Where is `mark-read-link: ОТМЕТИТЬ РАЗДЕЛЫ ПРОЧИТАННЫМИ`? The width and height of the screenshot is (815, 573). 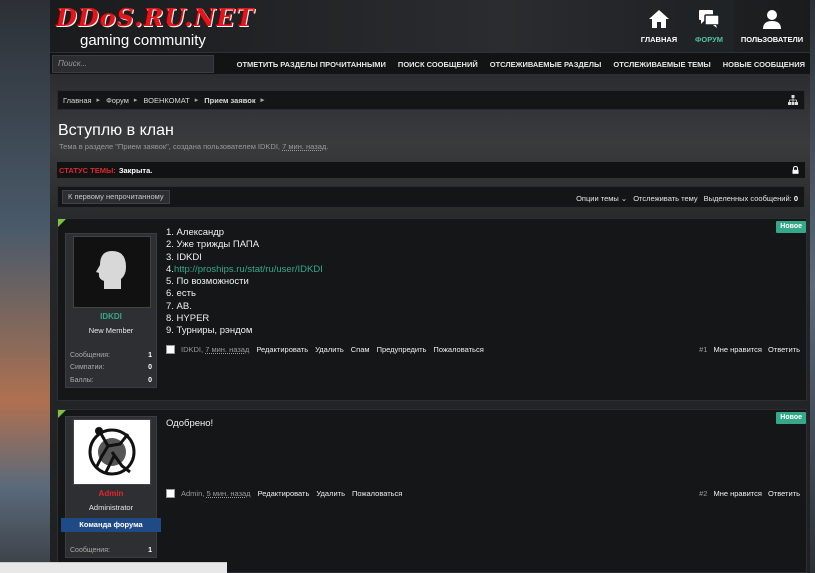
mark-read-link: ОТМЕТИТЬ РАЗДЕЛЫ ПРОЧИТАННЫМИ is located at coordinates (311, 64).